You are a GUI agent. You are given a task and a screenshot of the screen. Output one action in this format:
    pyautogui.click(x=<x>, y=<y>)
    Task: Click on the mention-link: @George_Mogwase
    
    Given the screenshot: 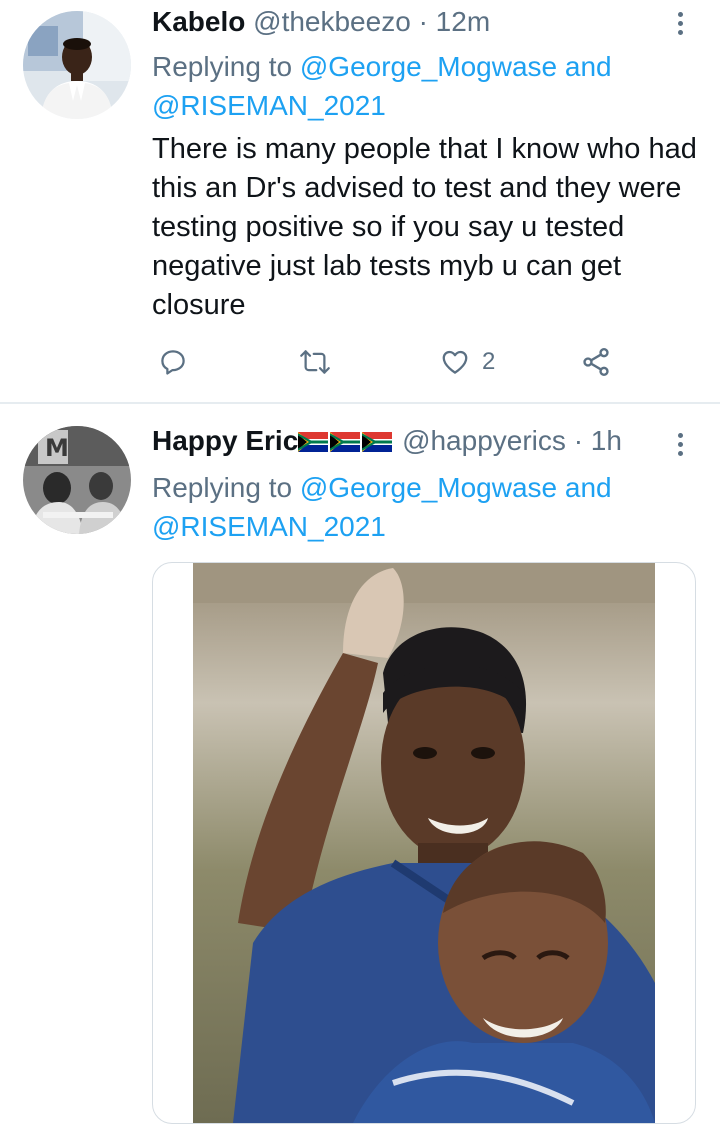 What is the action you would take?
    pyautogui.click(x=428, y=487)
    